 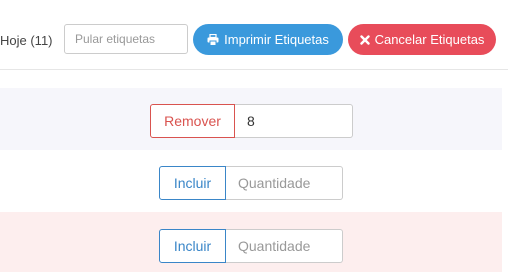 I want to click on remove-button: Remover, so click(x=192, y=121).